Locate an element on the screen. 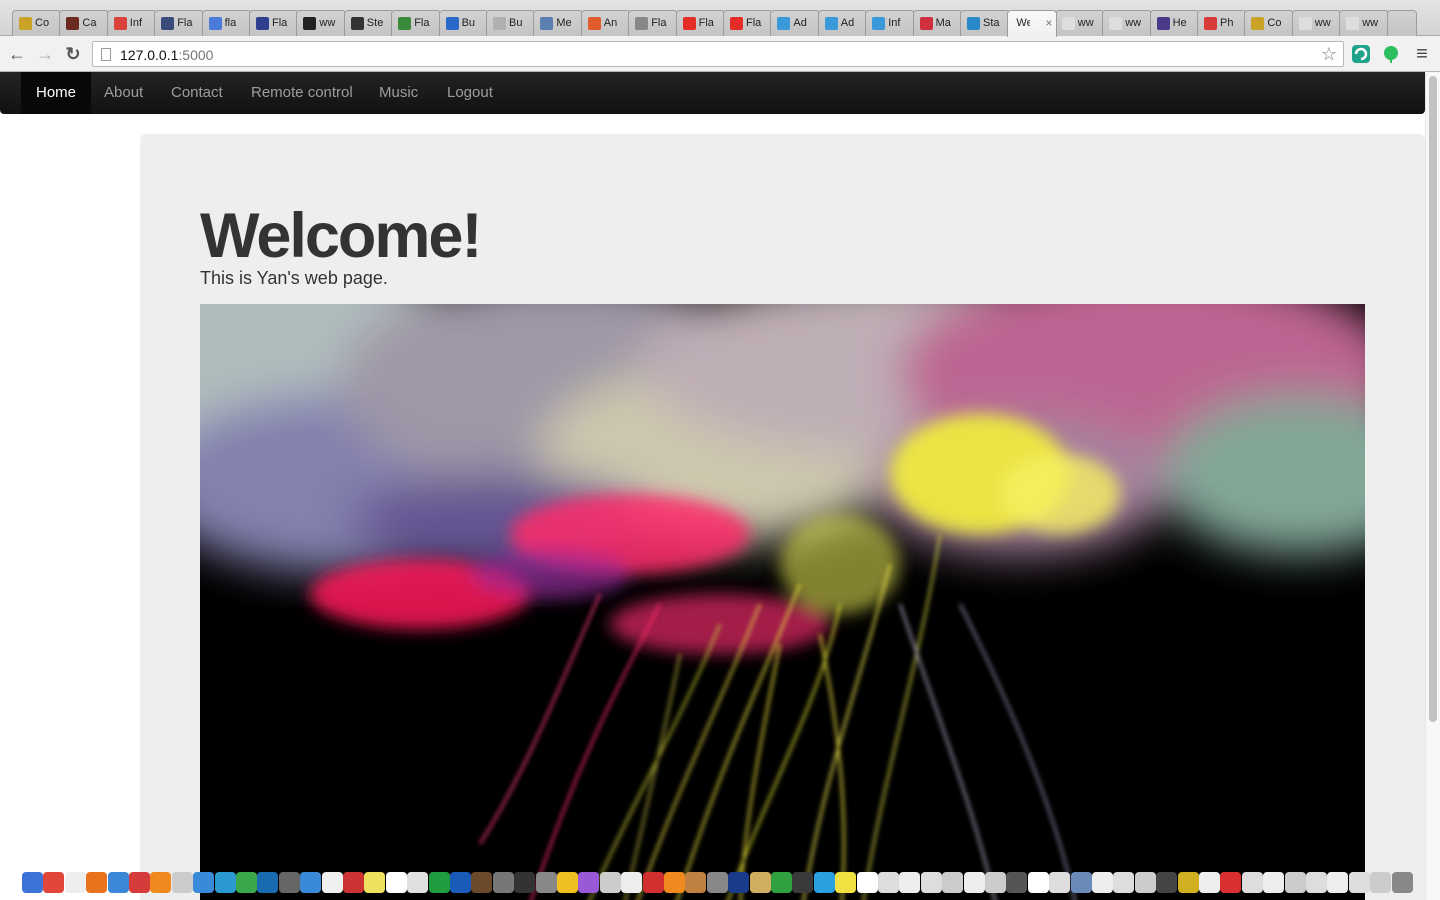 The width and height of the screenshot is (1440, 900). scrollbar-thumb is located at coordinates (1433, 399).